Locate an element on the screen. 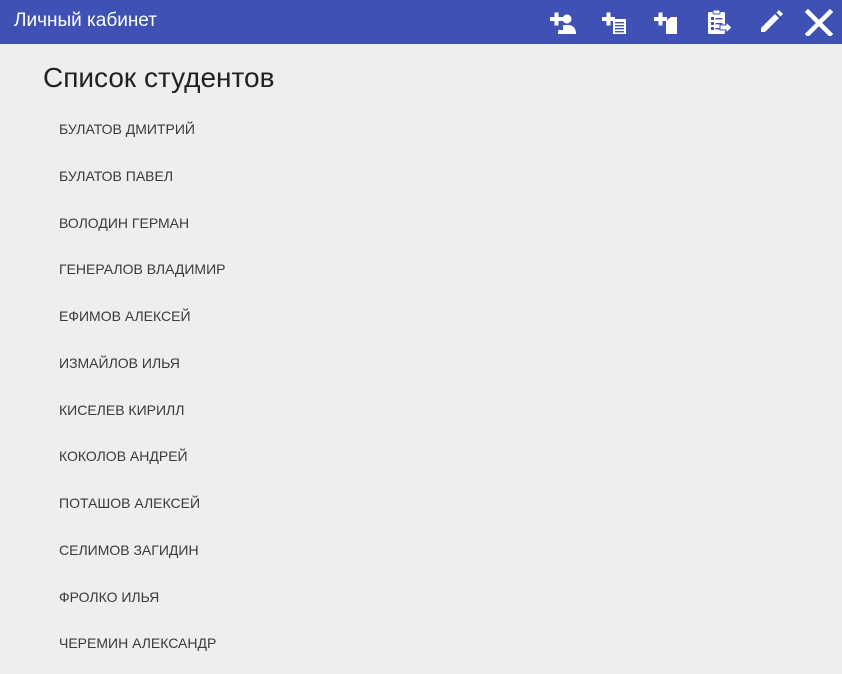 The image size is (842, 674). student-item: СЕЛИМОВ ЗАГИДИН is located at coordinates (423, 550).